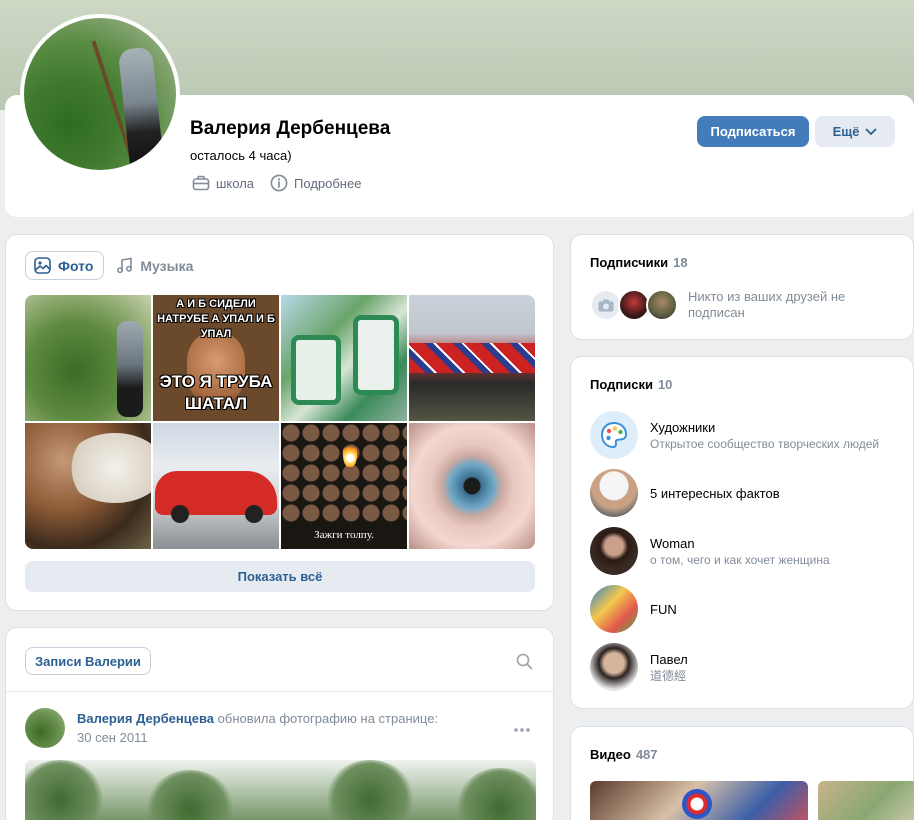  What do you see at coordinates (76, 265) in the screenshot?
I see `tab-photos-label: Фото` at bounding box center [76, 265].